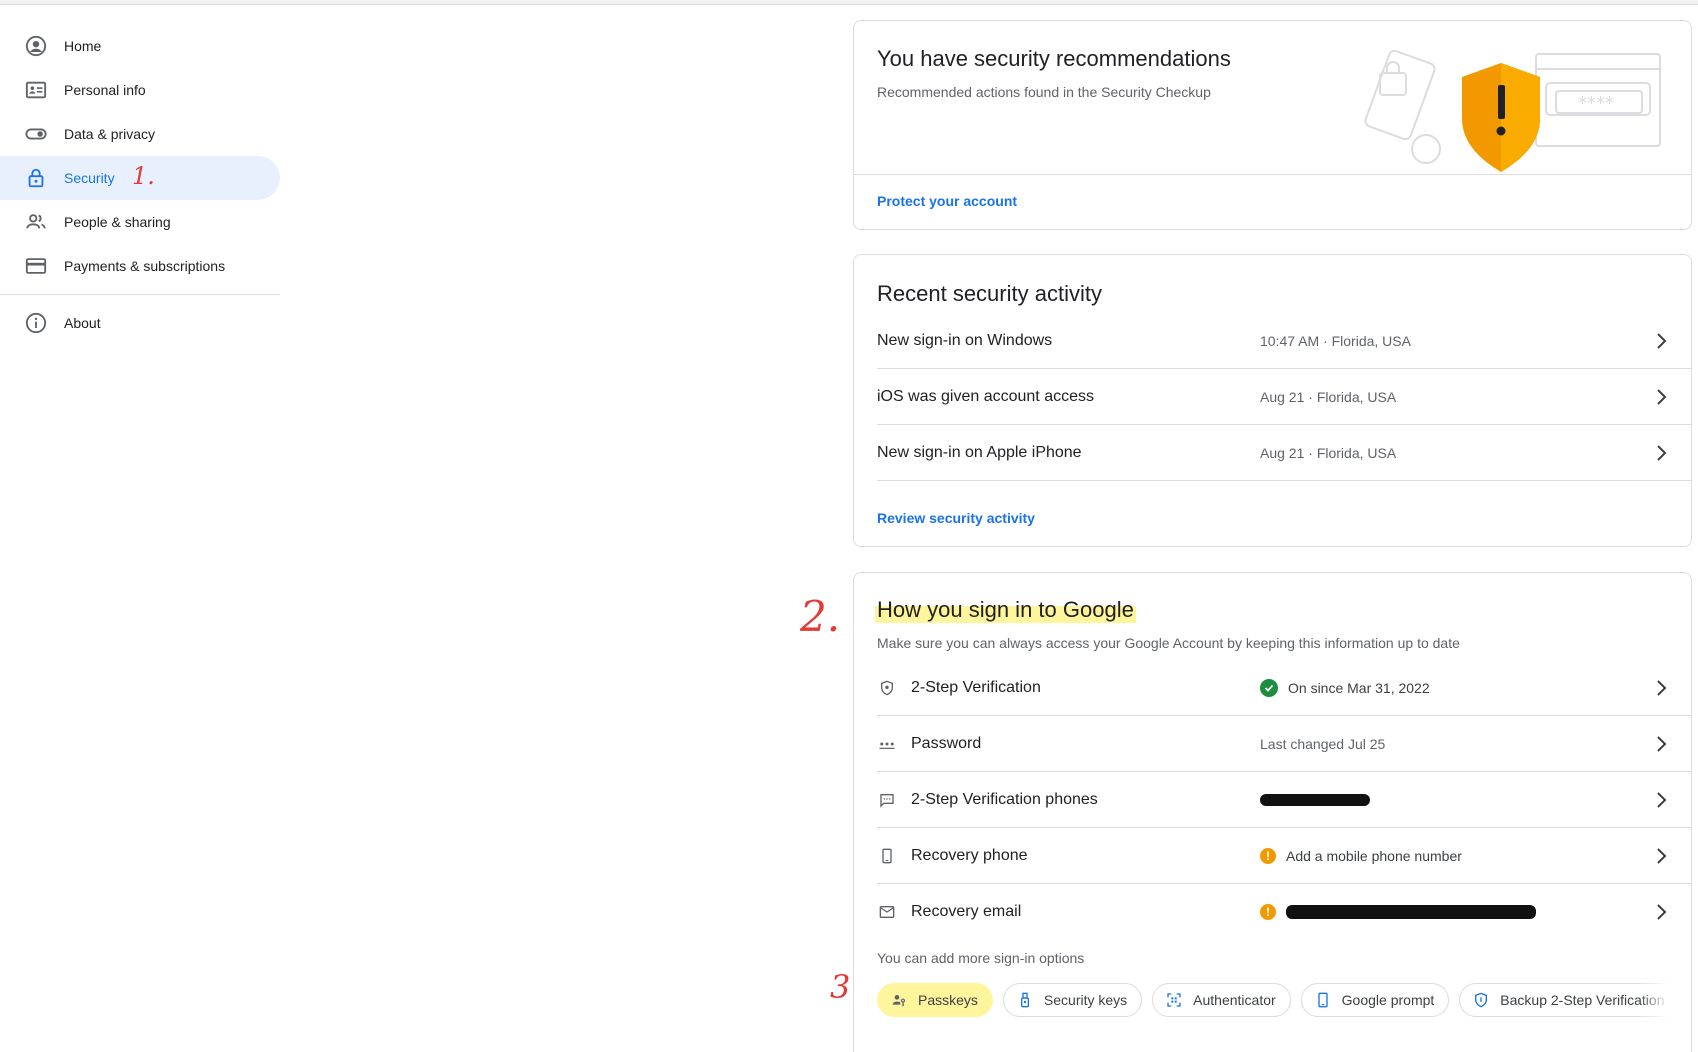 This screenshot has height=1052, width=1698. Describe the element at coordinates (1054, 58) in the screenshot. I see `recommendations-title: You have security recommendations` at that location.